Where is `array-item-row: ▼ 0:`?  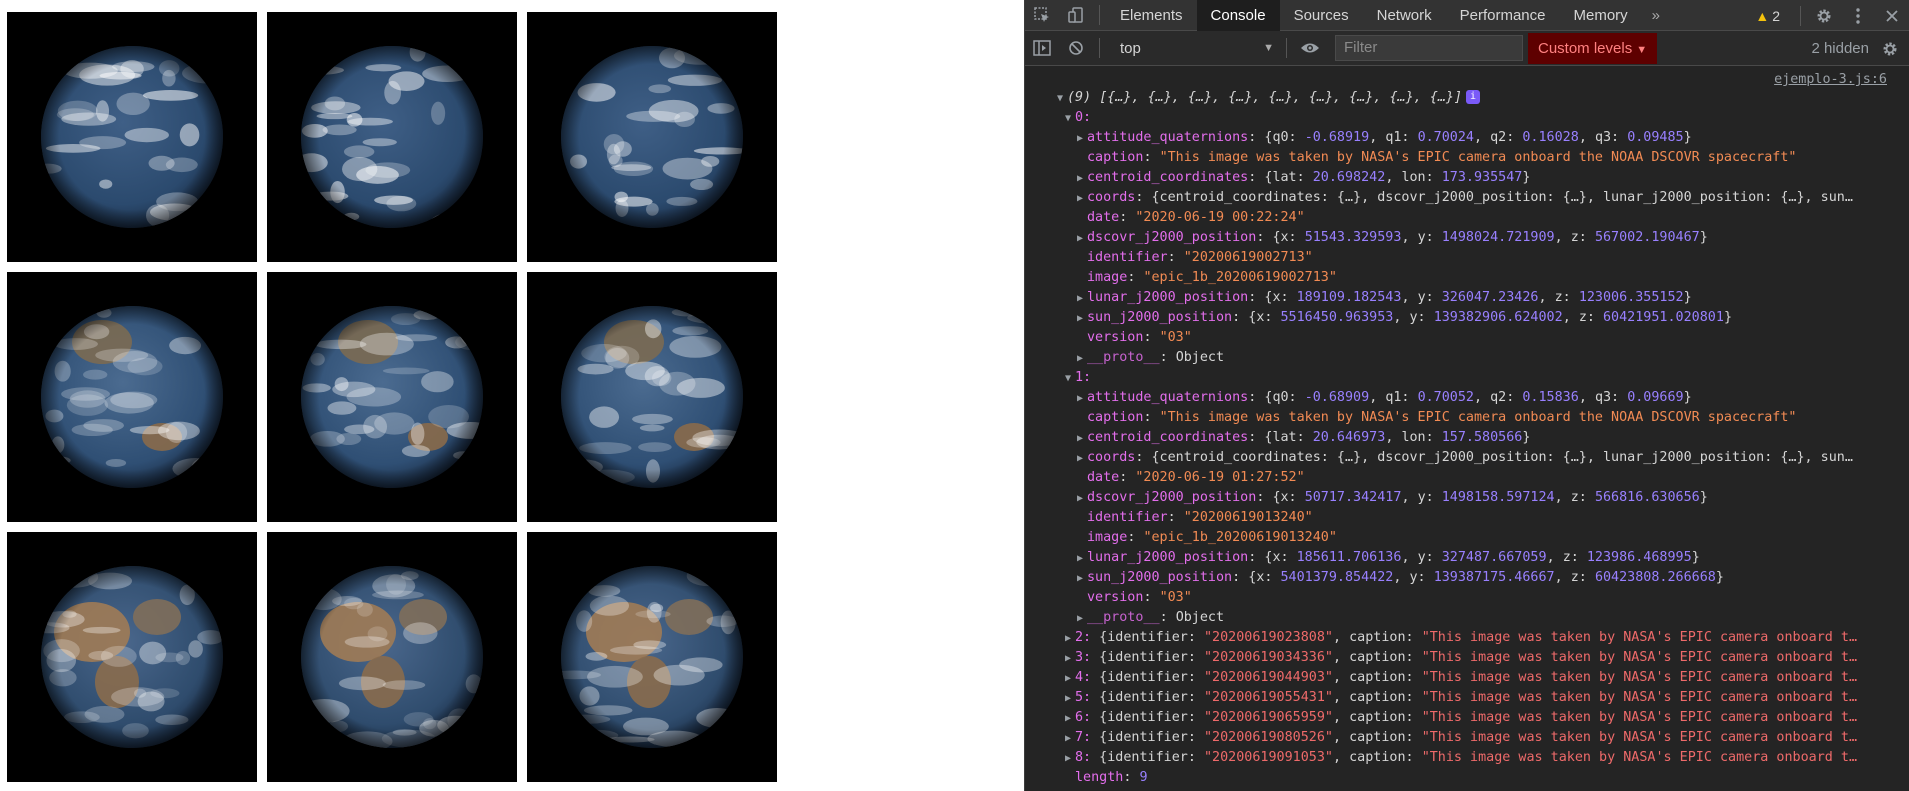 array-item-row: ▼ 0: is located at coordinates (1476, 118).